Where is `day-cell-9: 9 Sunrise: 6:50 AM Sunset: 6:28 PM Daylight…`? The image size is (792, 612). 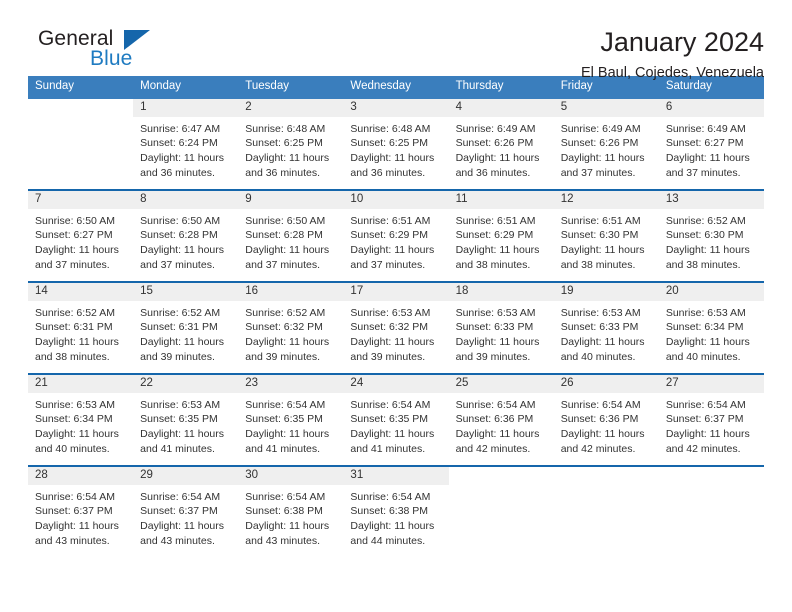
day-cell-9: 9 Sunrise: 6:50 AM Sunset: 6:28 PM Daylight… is located at coordinates (291, 235).